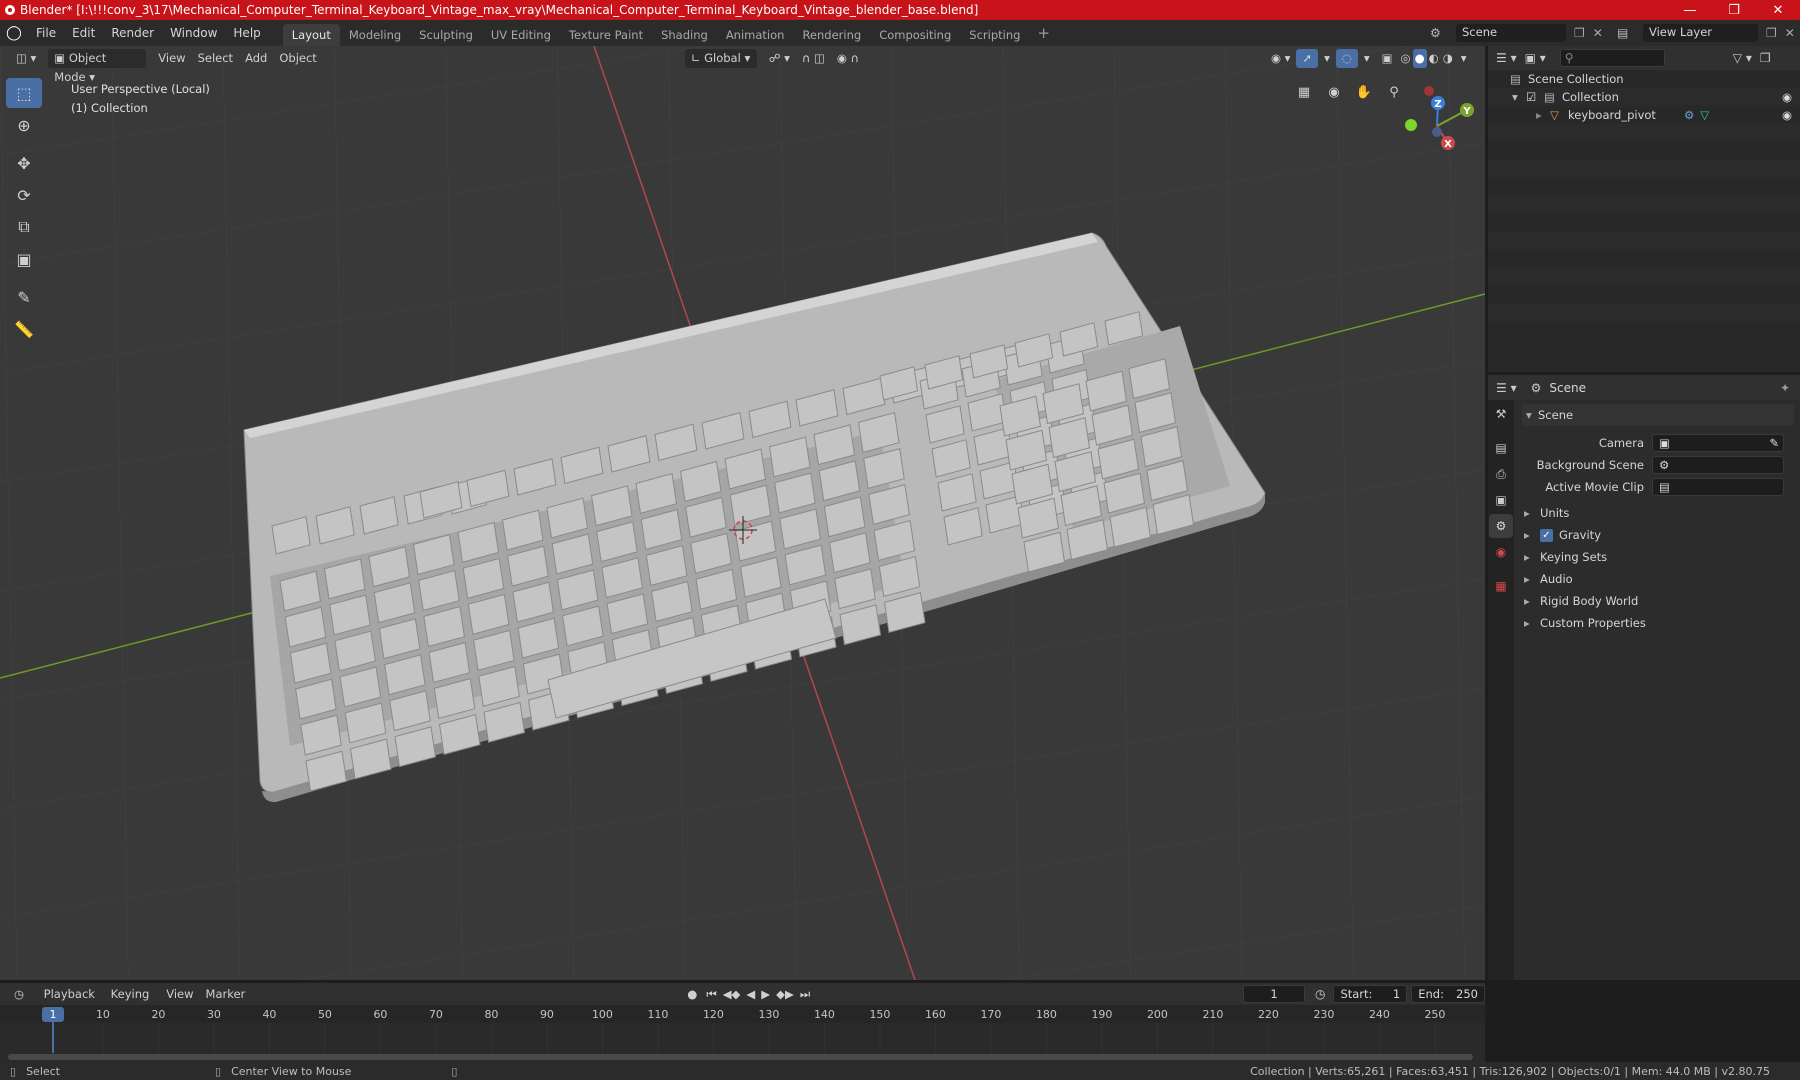 The height and width of the screenshot is (1080, 1800). Describe the element at coordinates (1765, 58) in the screenshot. I see `new-collection-icon: ❐` at that location.